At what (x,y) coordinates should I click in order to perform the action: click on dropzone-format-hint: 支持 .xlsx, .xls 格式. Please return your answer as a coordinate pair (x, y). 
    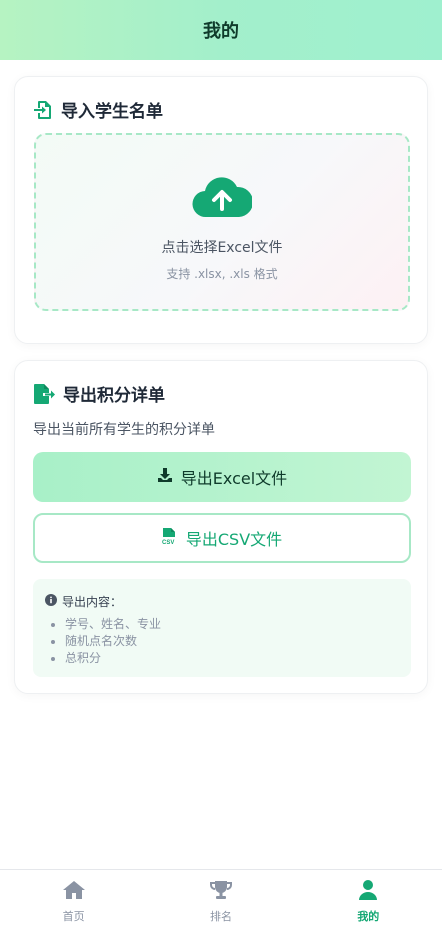
    Looking at the image, I should click on (222, 274).